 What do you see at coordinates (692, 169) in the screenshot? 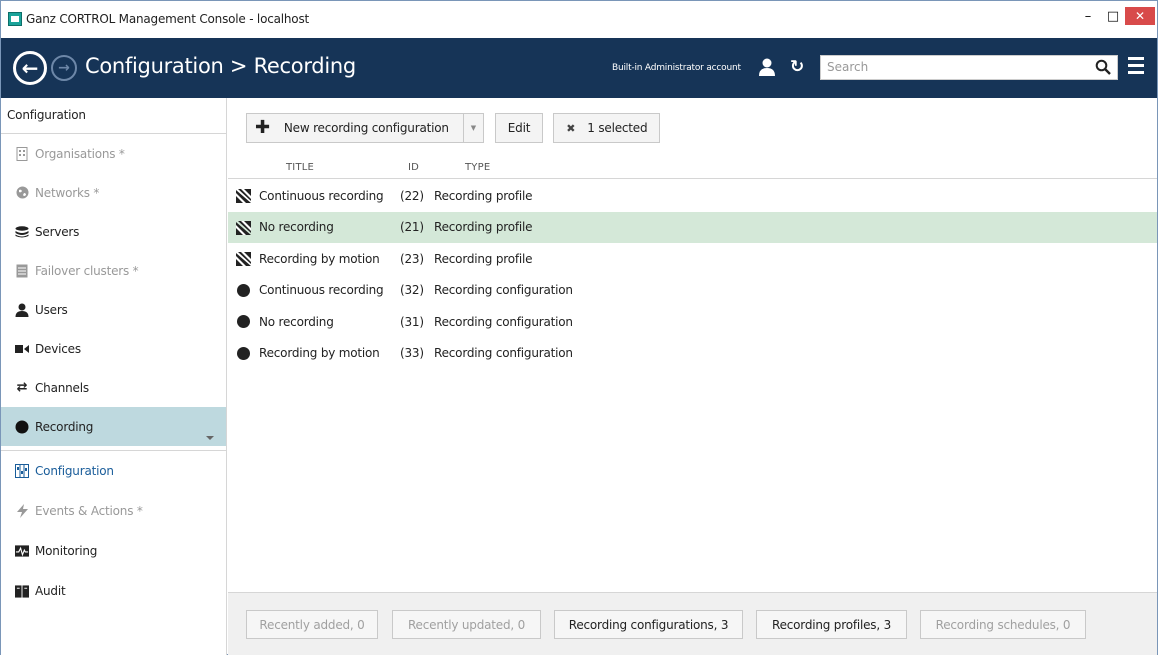
I see `grid-header: TITLE ID TYPE` at bounding box center [692, 169].